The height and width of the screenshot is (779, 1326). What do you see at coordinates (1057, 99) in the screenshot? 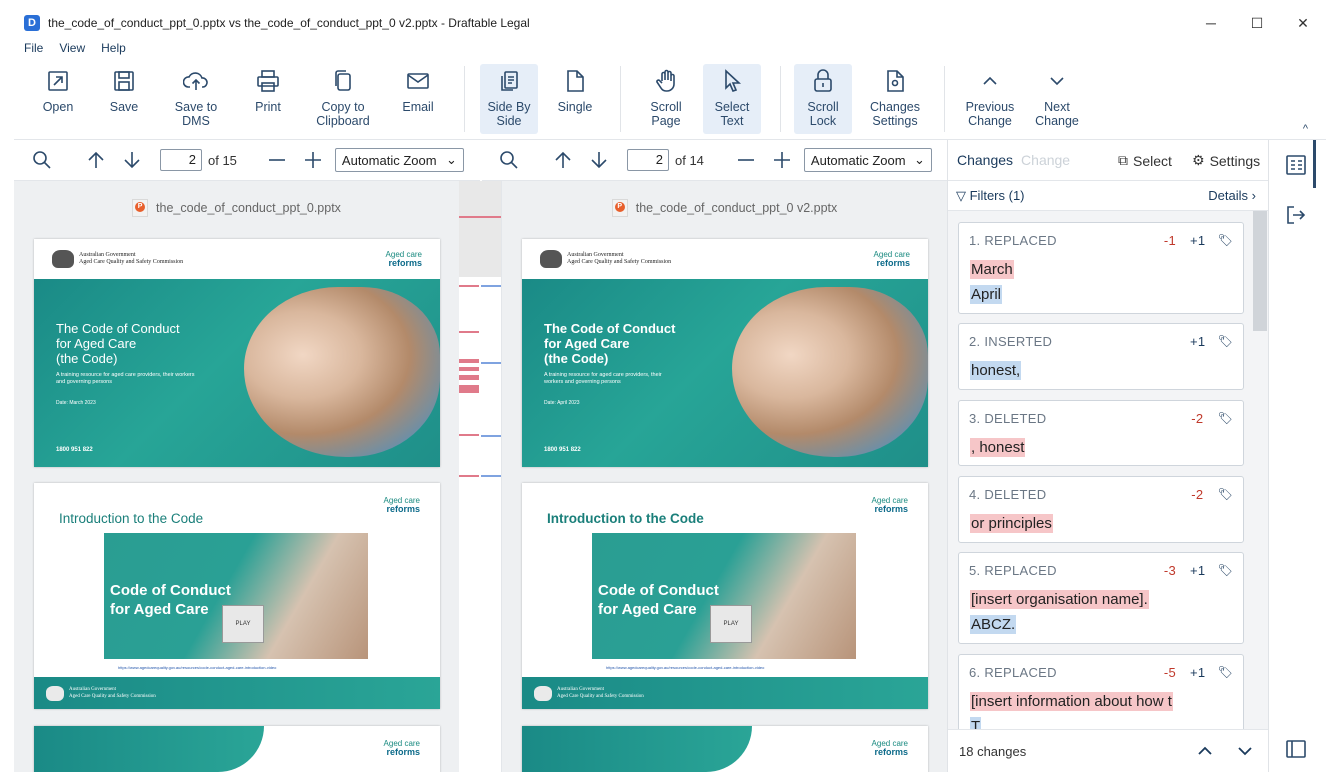
I see `next-change-button: Next Change` at bounding box center [1057, 99].